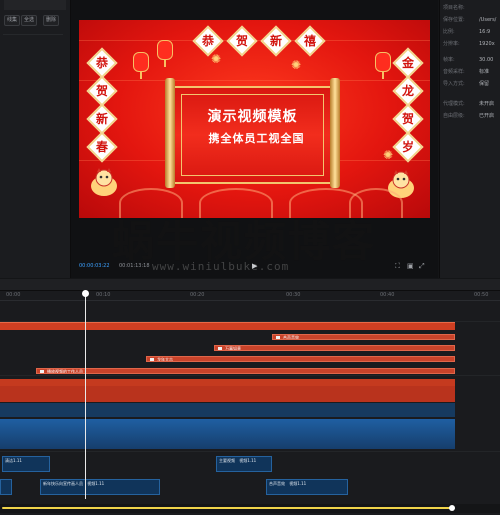 The width and height of the screenshot is (500, 515). What do you see at coordinates (227, 394) in the screenshot?
I see `video-clip` at bounding box center [227, 394].